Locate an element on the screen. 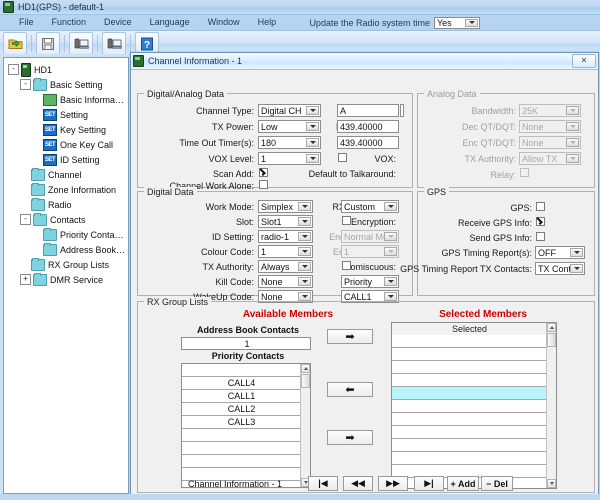 The height and width of the screenshot is (500, 600). gps-timing-report-select: OFF is located at coordinates (560, 252).